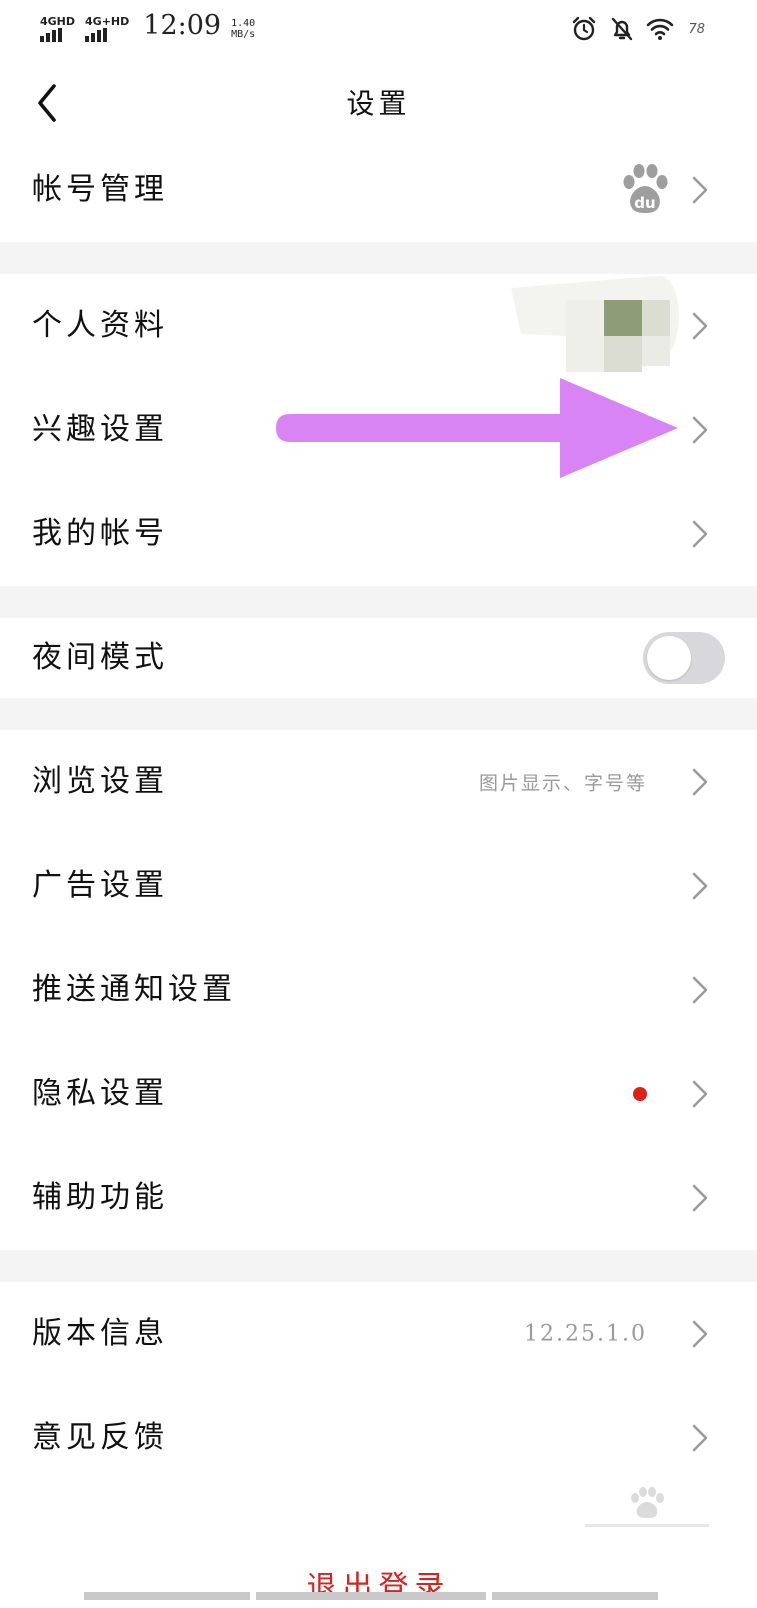 The height and width of the screenshot is (1608, 757). I want to click on night-mode-toggle, so click(684, 658).